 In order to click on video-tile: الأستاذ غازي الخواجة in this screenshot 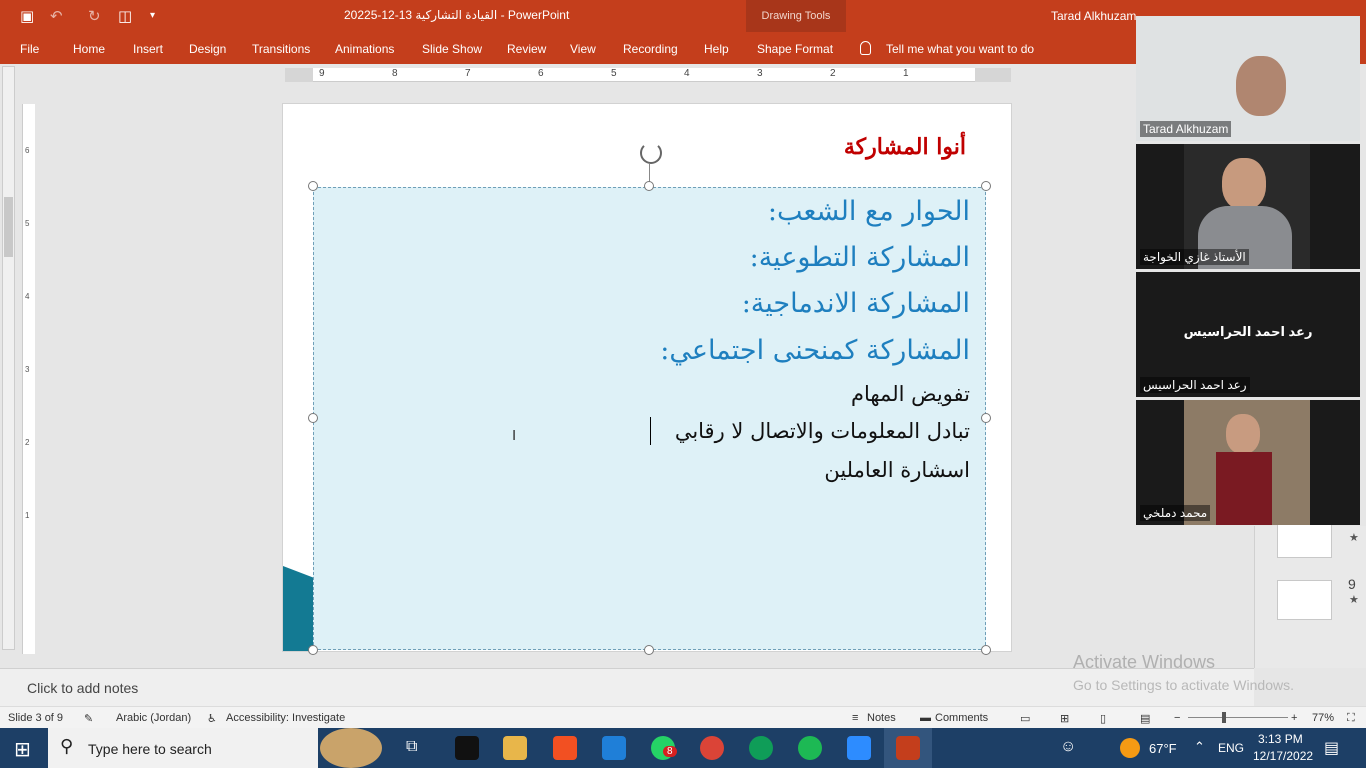, I will do `click(1248, 206)`.